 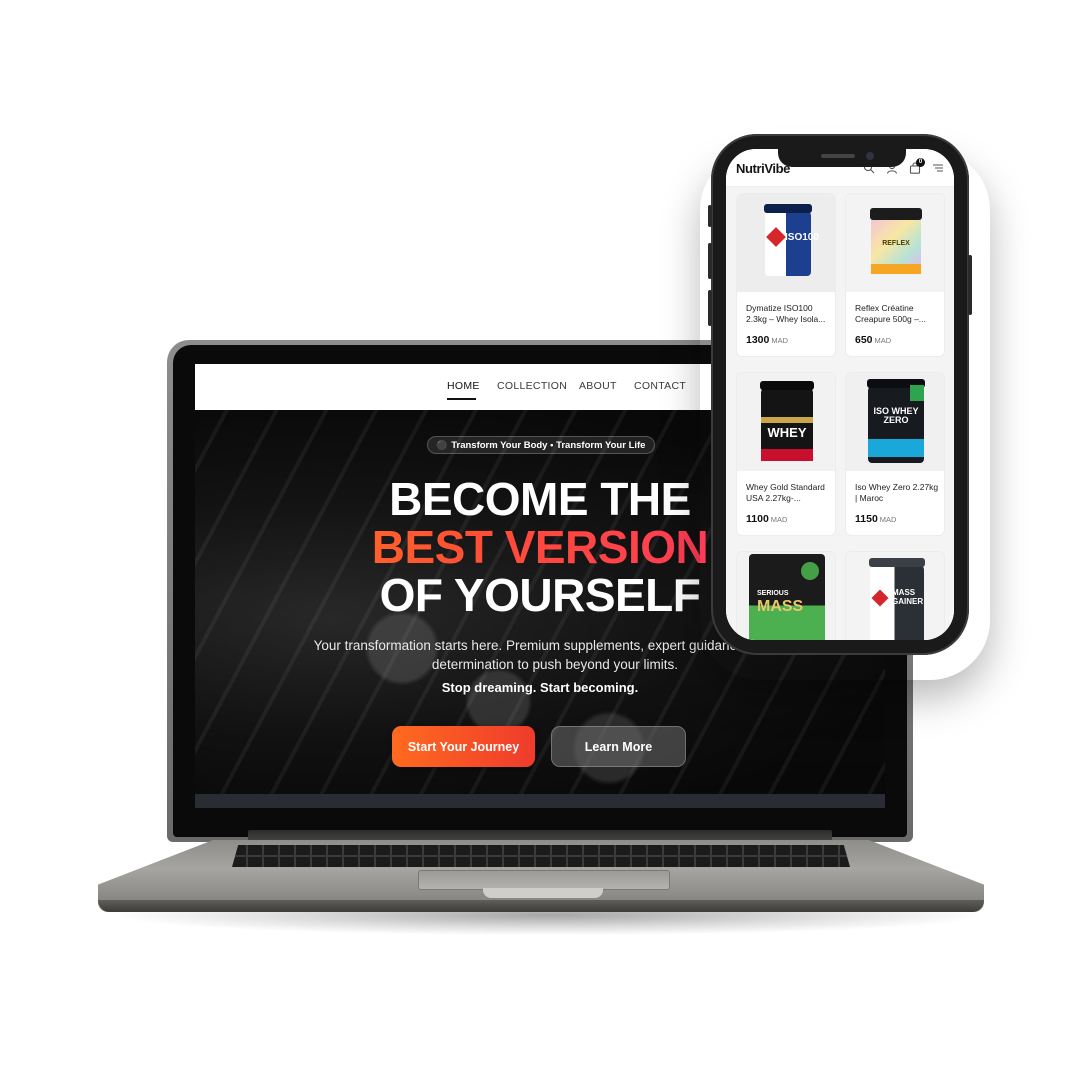 What do you see at coordinates (876, 519) in the screenshot?
I see `product-price: 1150 MAD` at bounding box center [876, 519].